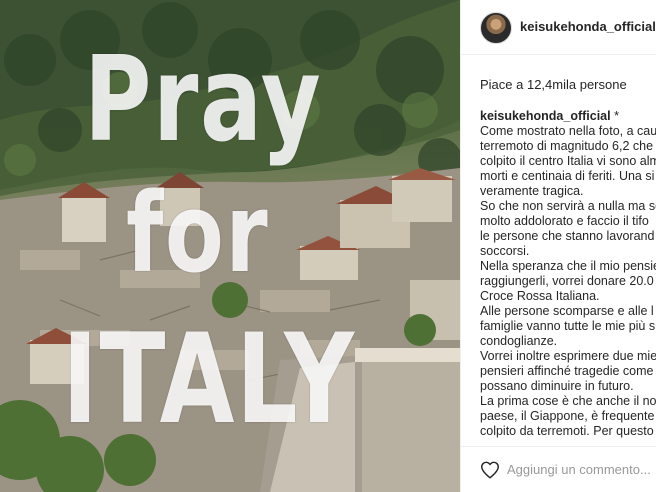 The image size is (656, 492). I want to click on caption-line: terremoto di magnitudo 6,2 che, so click(567, 146).